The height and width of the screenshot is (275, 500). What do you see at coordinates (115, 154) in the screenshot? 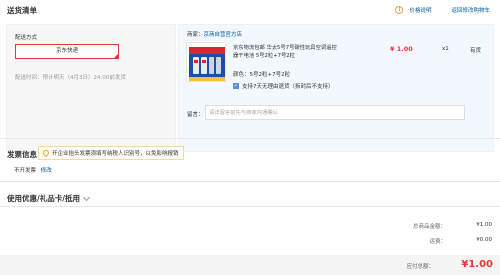
I see `invoice-tip-text: 开企业抬头发票须填写纳税人识别号，以免影响报销` at bounding box center [115, 154].